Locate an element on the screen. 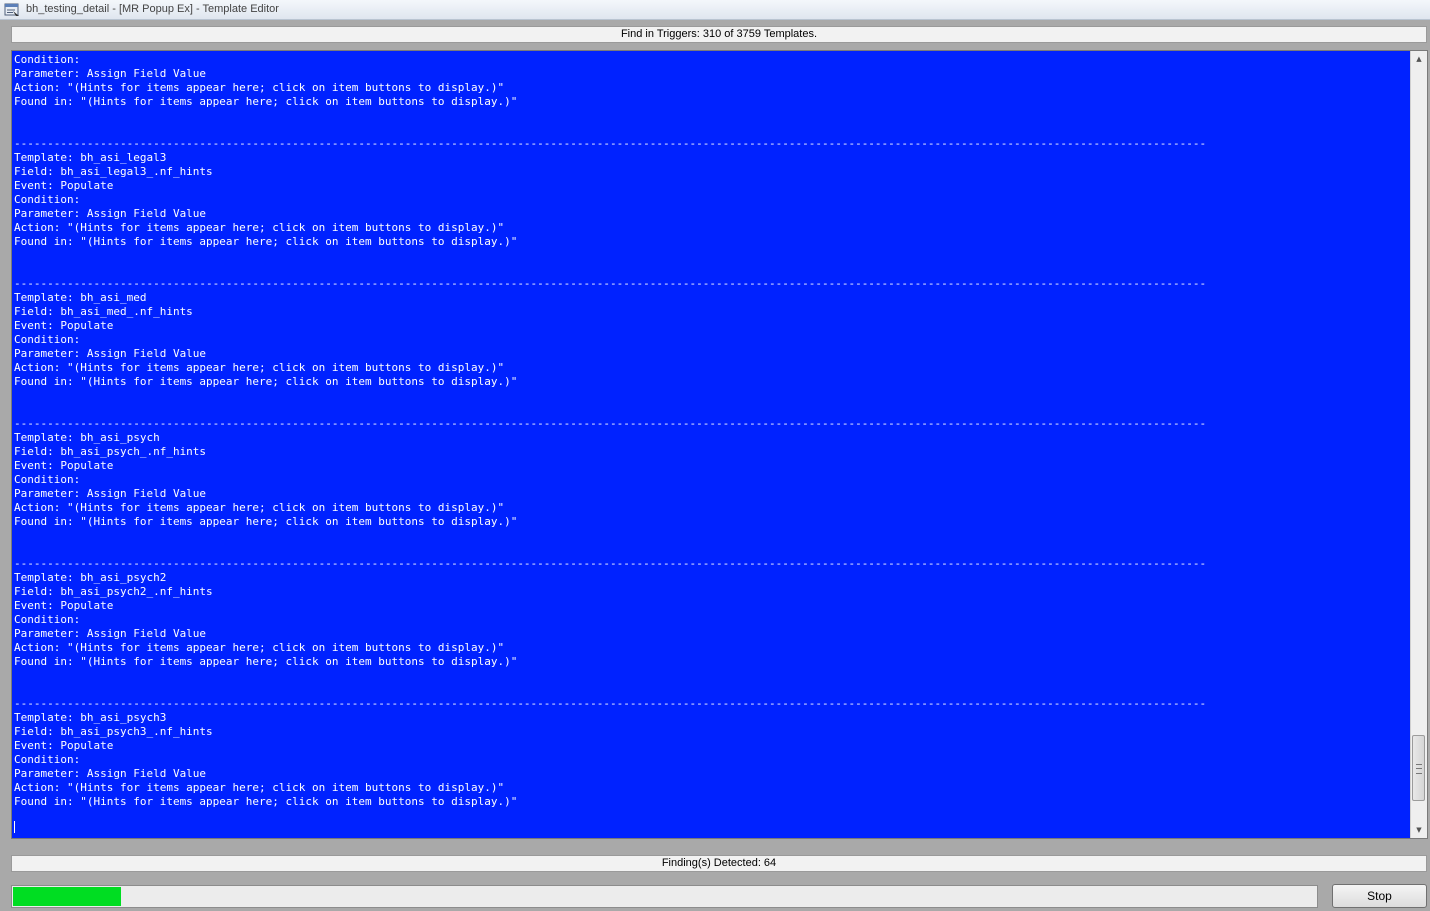  template-editor-icon is located at coordinates (11, 9).